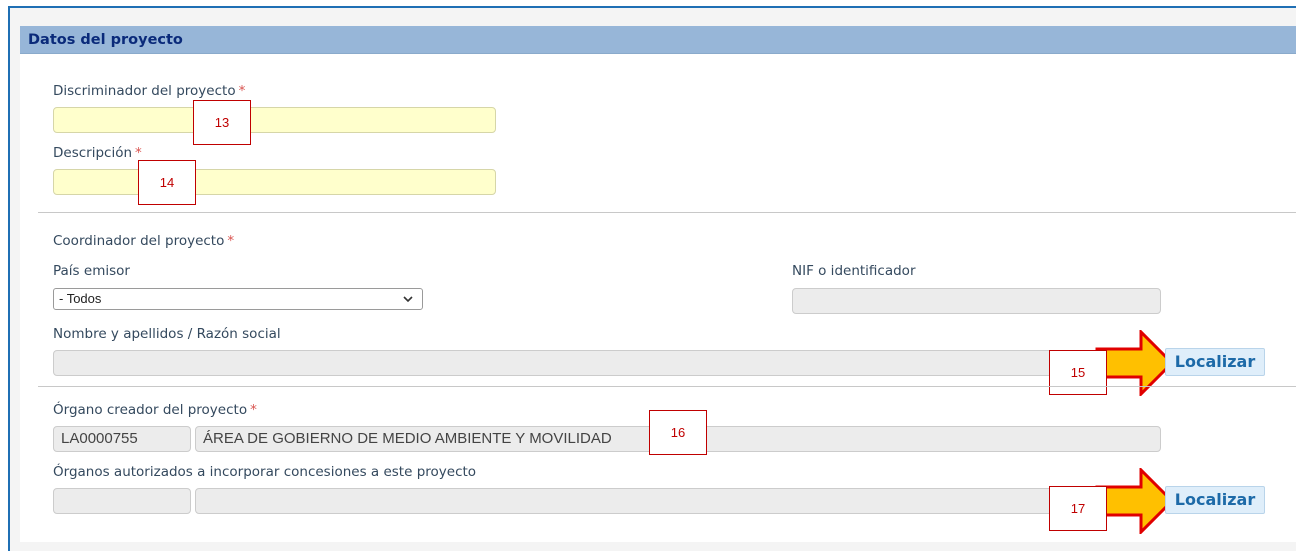 Image resolution: width=1296 pixels, height=551 pixels. I want to click on arrow-right-icon, so click(1135, 501).